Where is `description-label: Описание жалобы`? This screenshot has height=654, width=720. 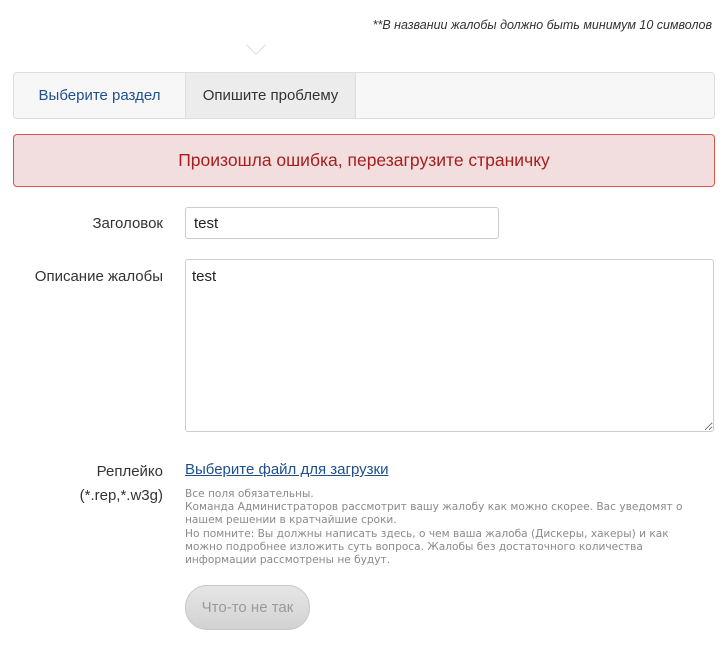
description-label: Описание жалобы is located at coordinates (98, 276).